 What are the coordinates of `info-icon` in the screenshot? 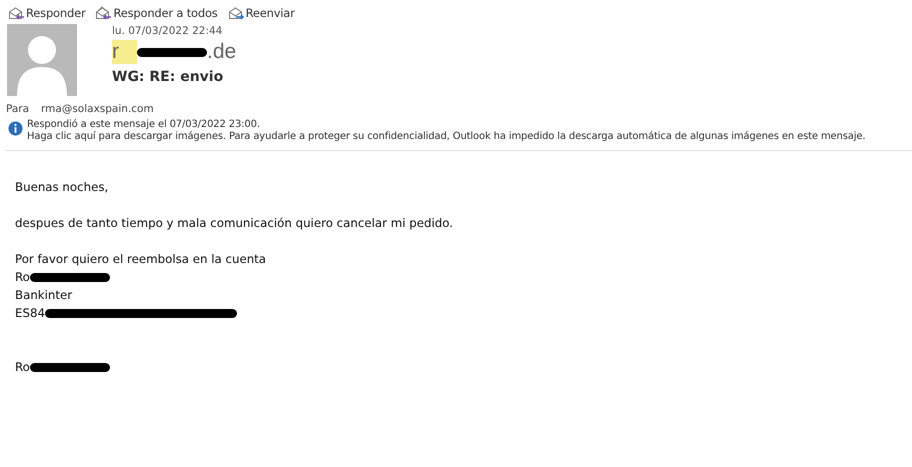 It's located at (15, 128).